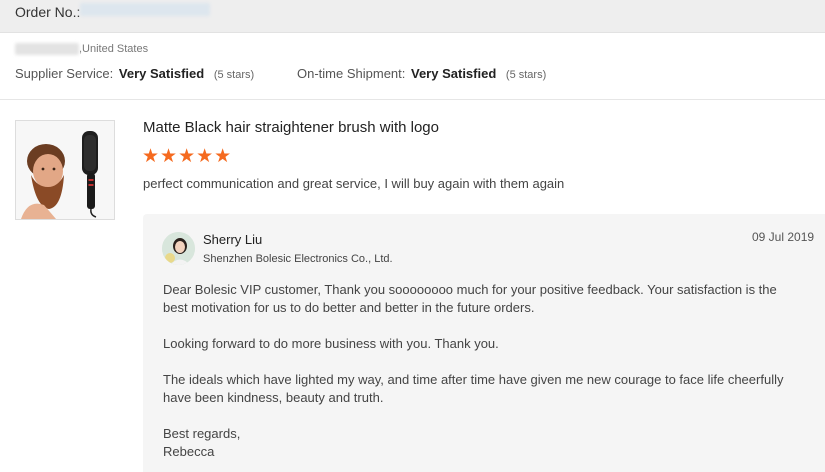  Describe the element at coordinates (47, 49) in the screenshot. I see `buyer-name-redacted` at that location.